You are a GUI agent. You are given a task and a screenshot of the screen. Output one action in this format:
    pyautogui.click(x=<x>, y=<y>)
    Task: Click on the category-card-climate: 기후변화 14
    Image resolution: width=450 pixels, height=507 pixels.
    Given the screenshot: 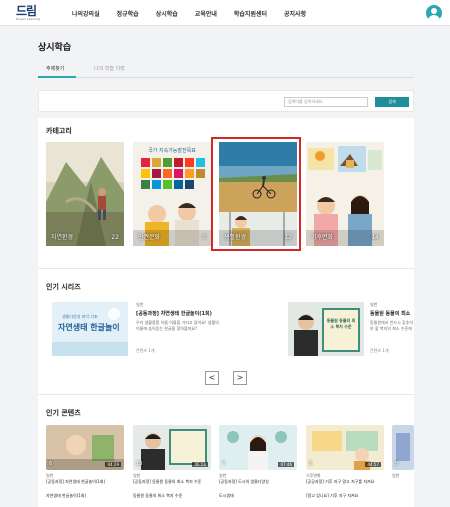 What is the action you would take?
    pyautogui.click(x=345, y=194)
    